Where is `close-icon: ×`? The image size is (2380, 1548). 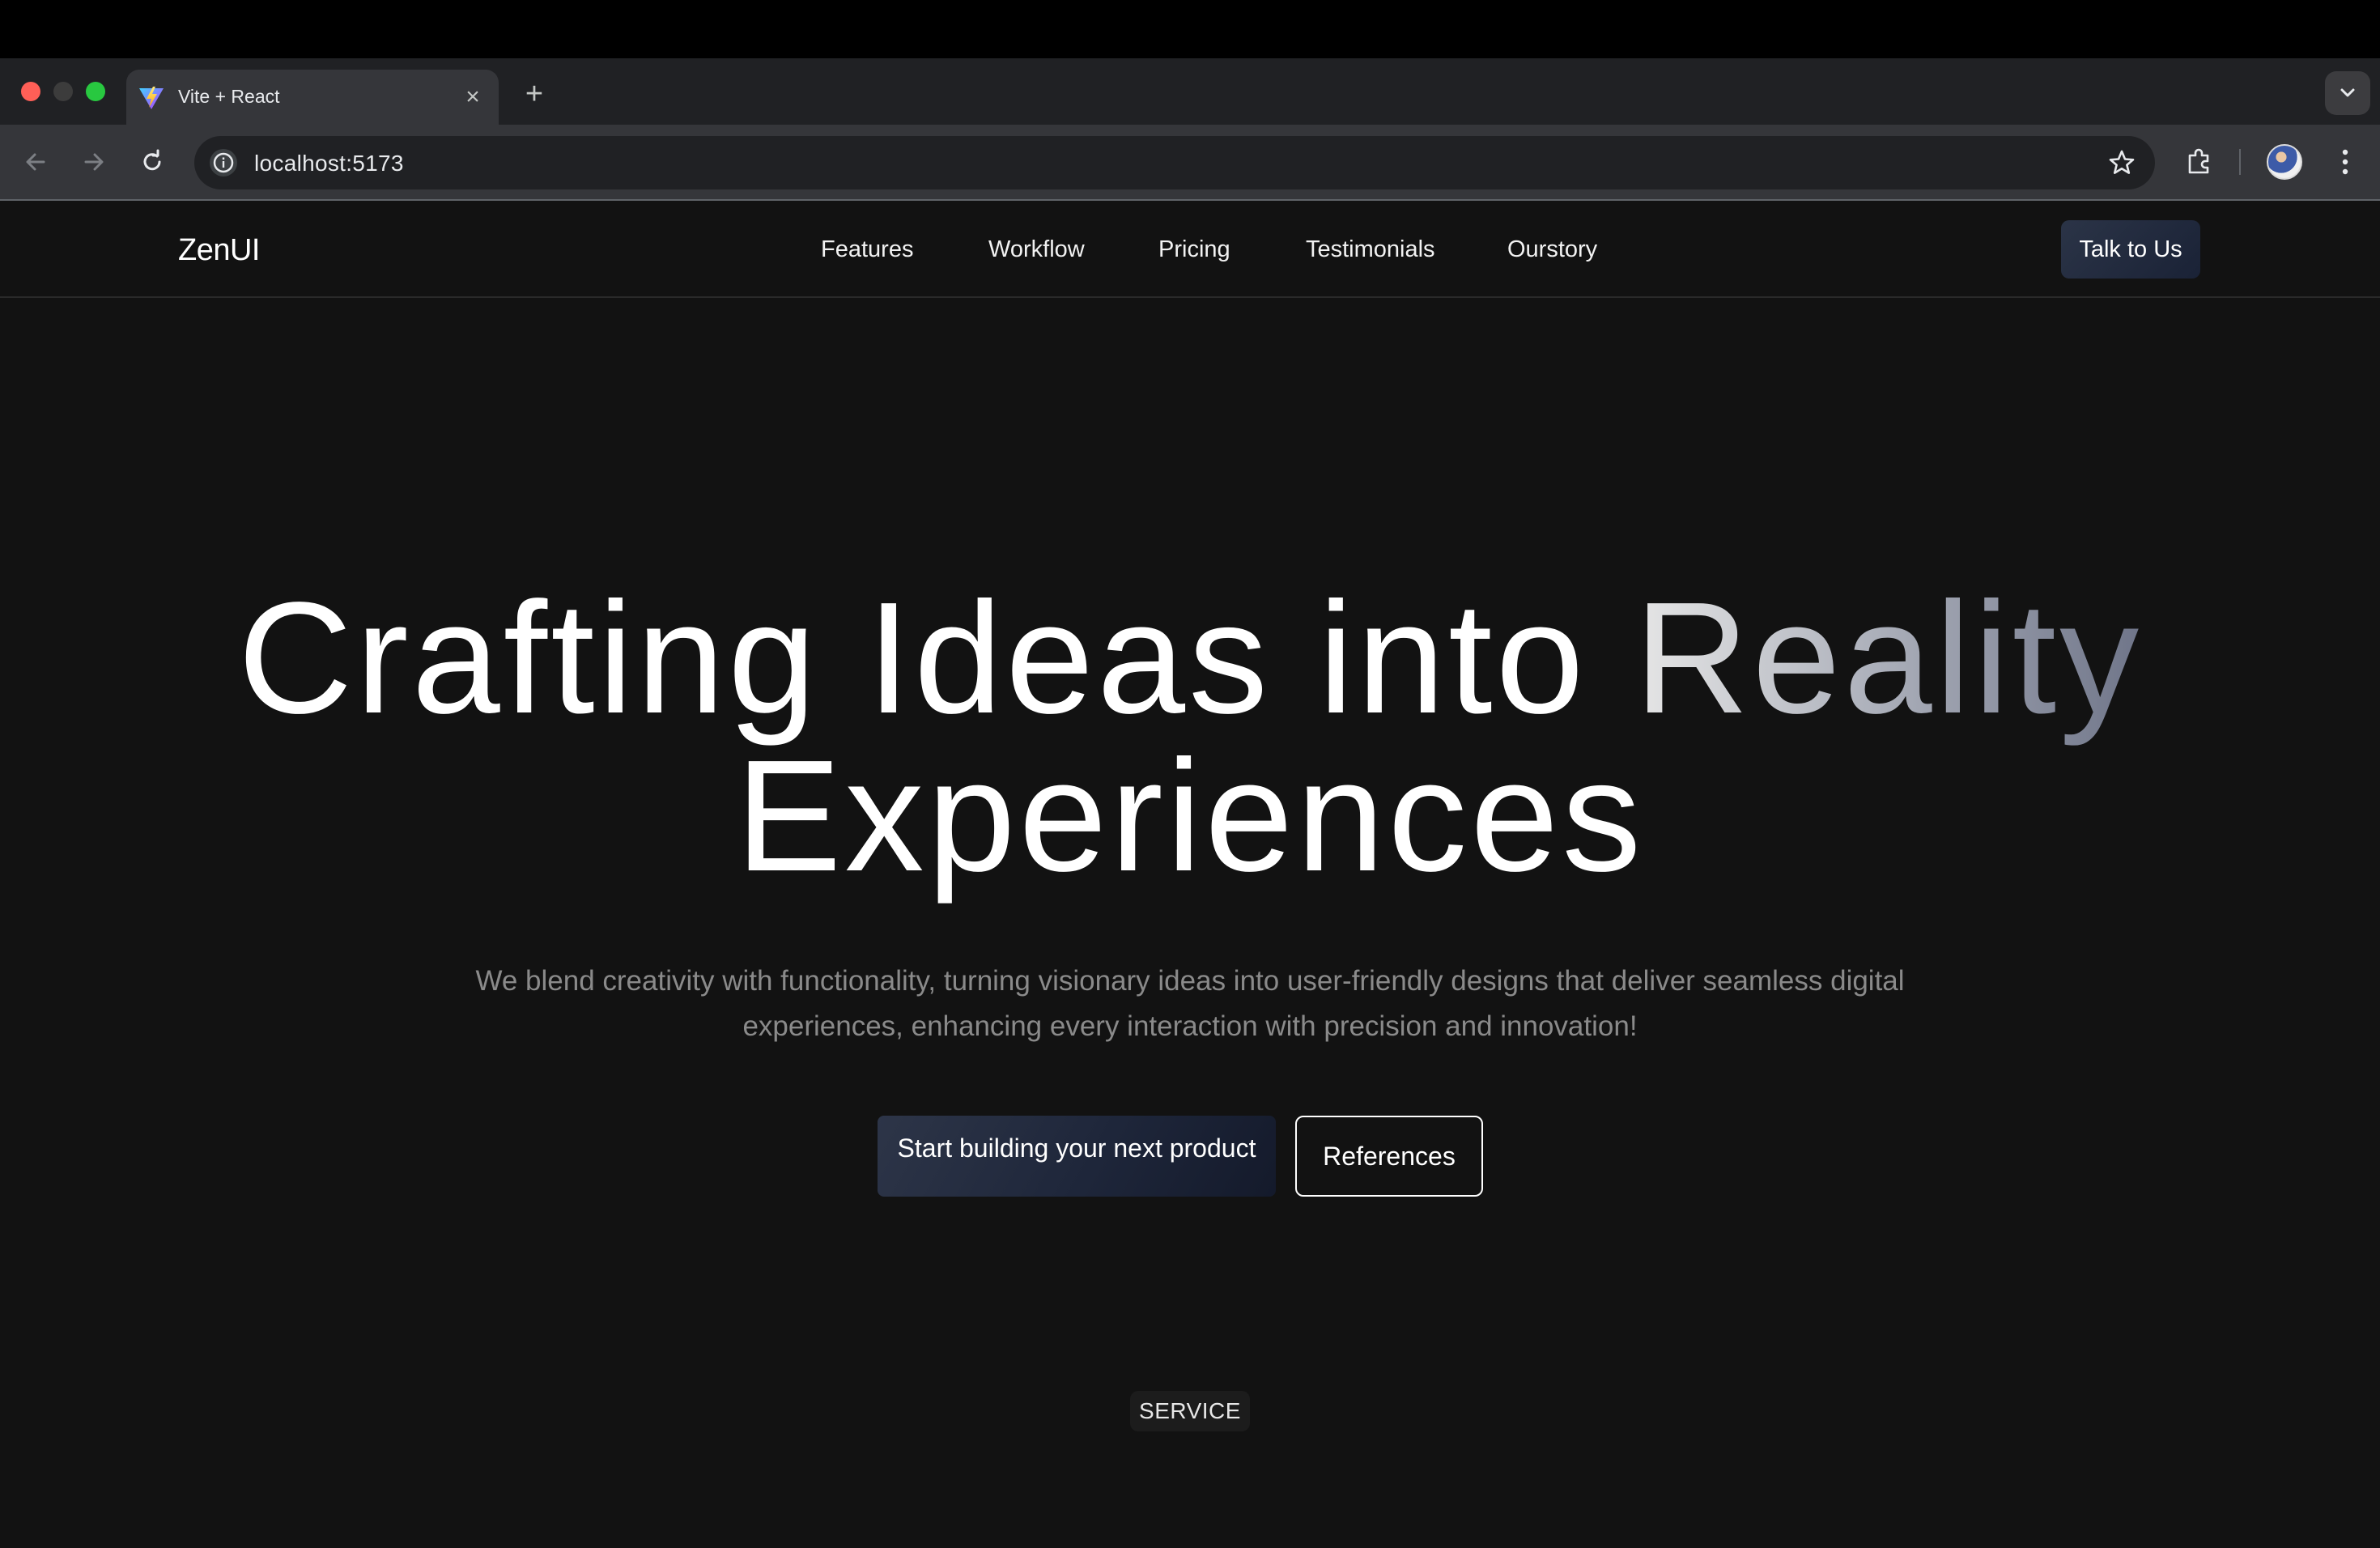 close-icon: × is located at coordinates (473, 97).